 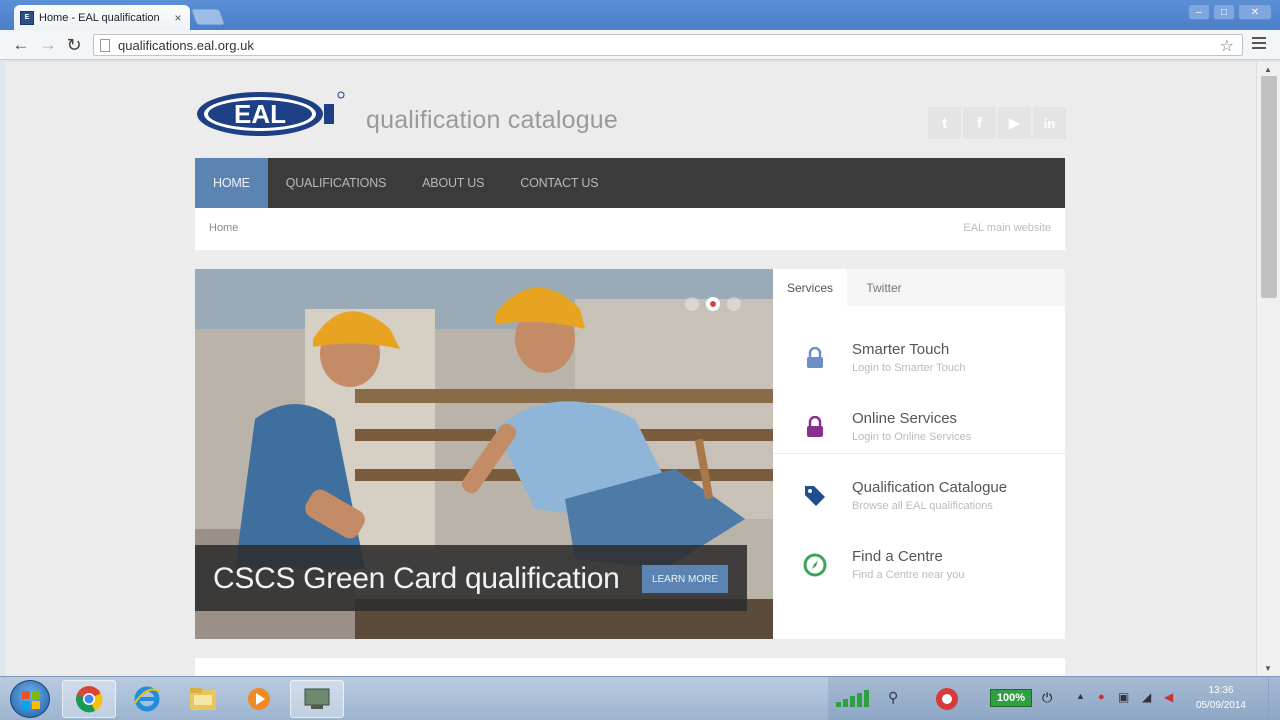 What do you see at coordinates (1007, 228) in the screenshot?
I see `main-website-link: EAL main website` at bounding box center [1007, 228].